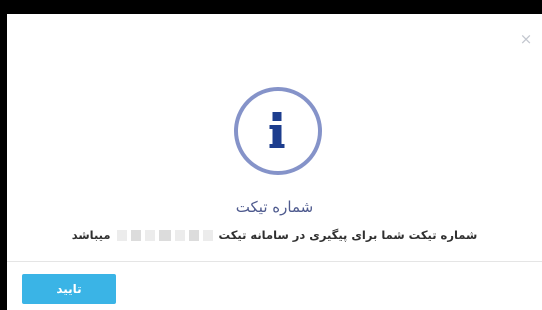 Image resolution: width=542 pixels, height=310 pixels. Describe the element at coordinates (274, 207) in the screenshot. I see `dialog-title: شماره تیکت` at that location.